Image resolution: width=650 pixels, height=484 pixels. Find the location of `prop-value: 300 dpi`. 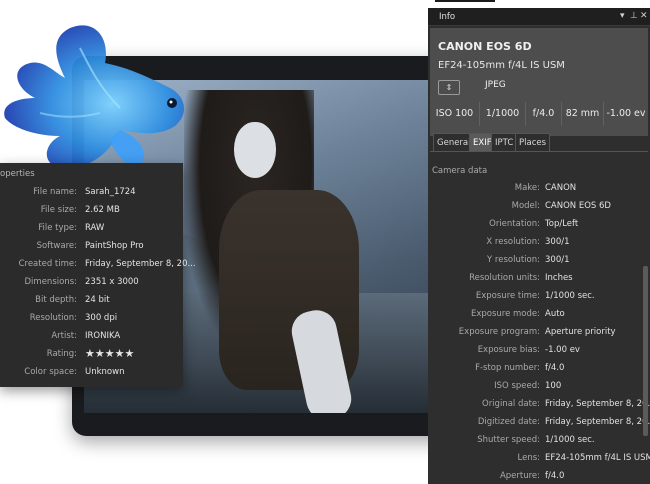

prop-value: 300 dpi is located at coordinates (101, 318).